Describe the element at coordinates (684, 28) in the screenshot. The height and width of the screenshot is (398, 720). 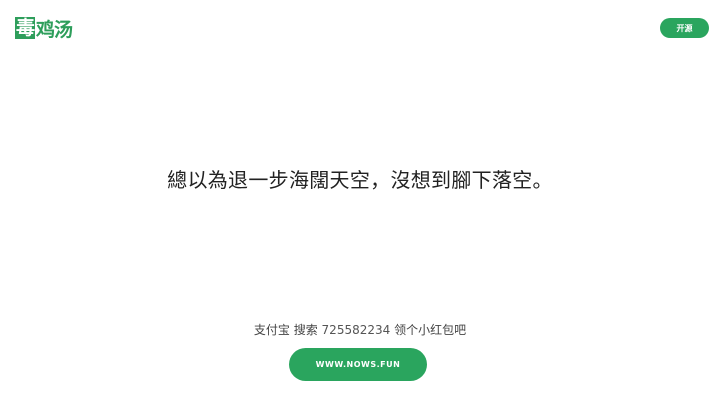
I see `open-source-button: 开源` at that location.